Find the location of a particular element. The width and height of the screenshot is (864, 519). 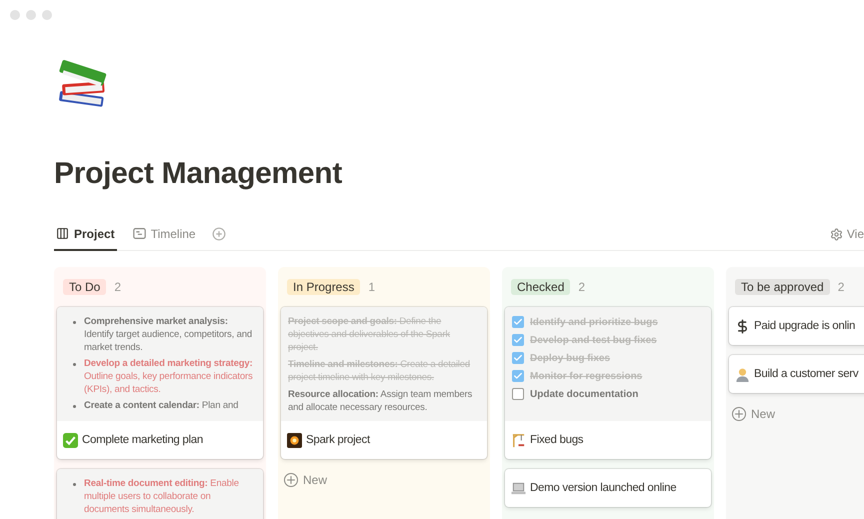

card-title: Demo version launched online is located at coordinates (603, 488).